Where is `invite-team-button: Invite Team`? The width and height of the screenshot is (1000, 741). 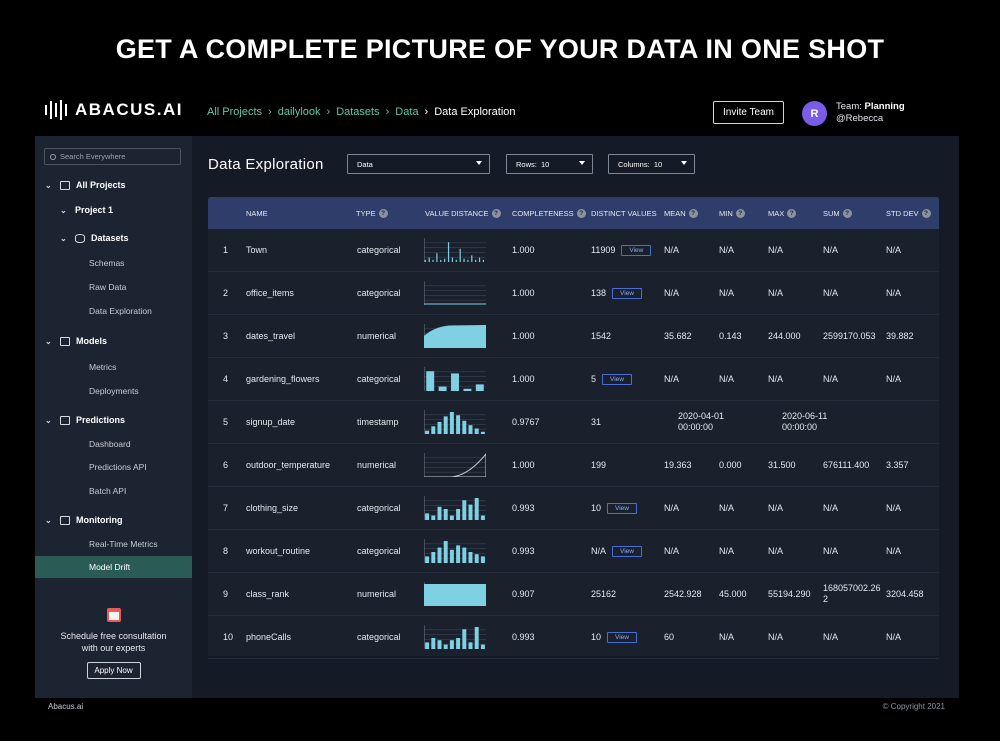 invite-team-button: Invite Team is located at coordinates (748, 112).